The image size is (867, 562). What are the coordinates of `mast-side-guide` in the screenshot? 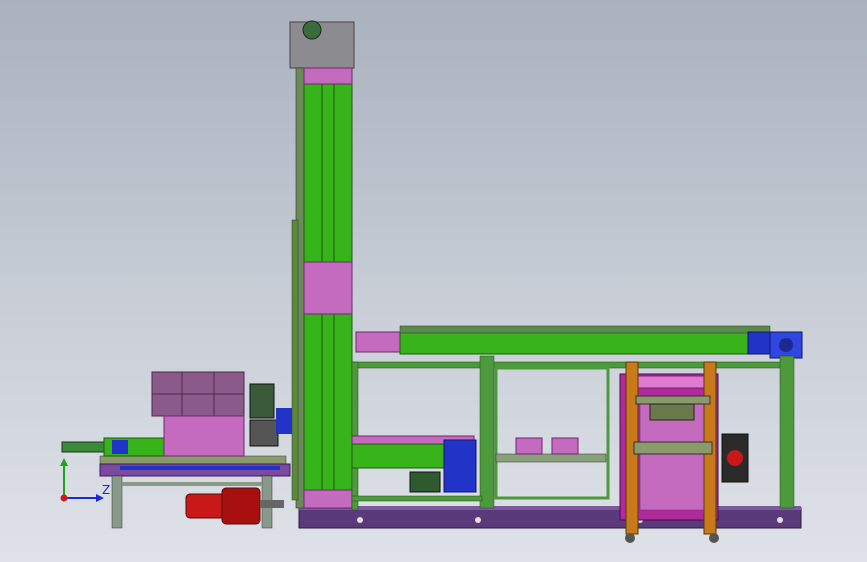 It's located at (295, 360).